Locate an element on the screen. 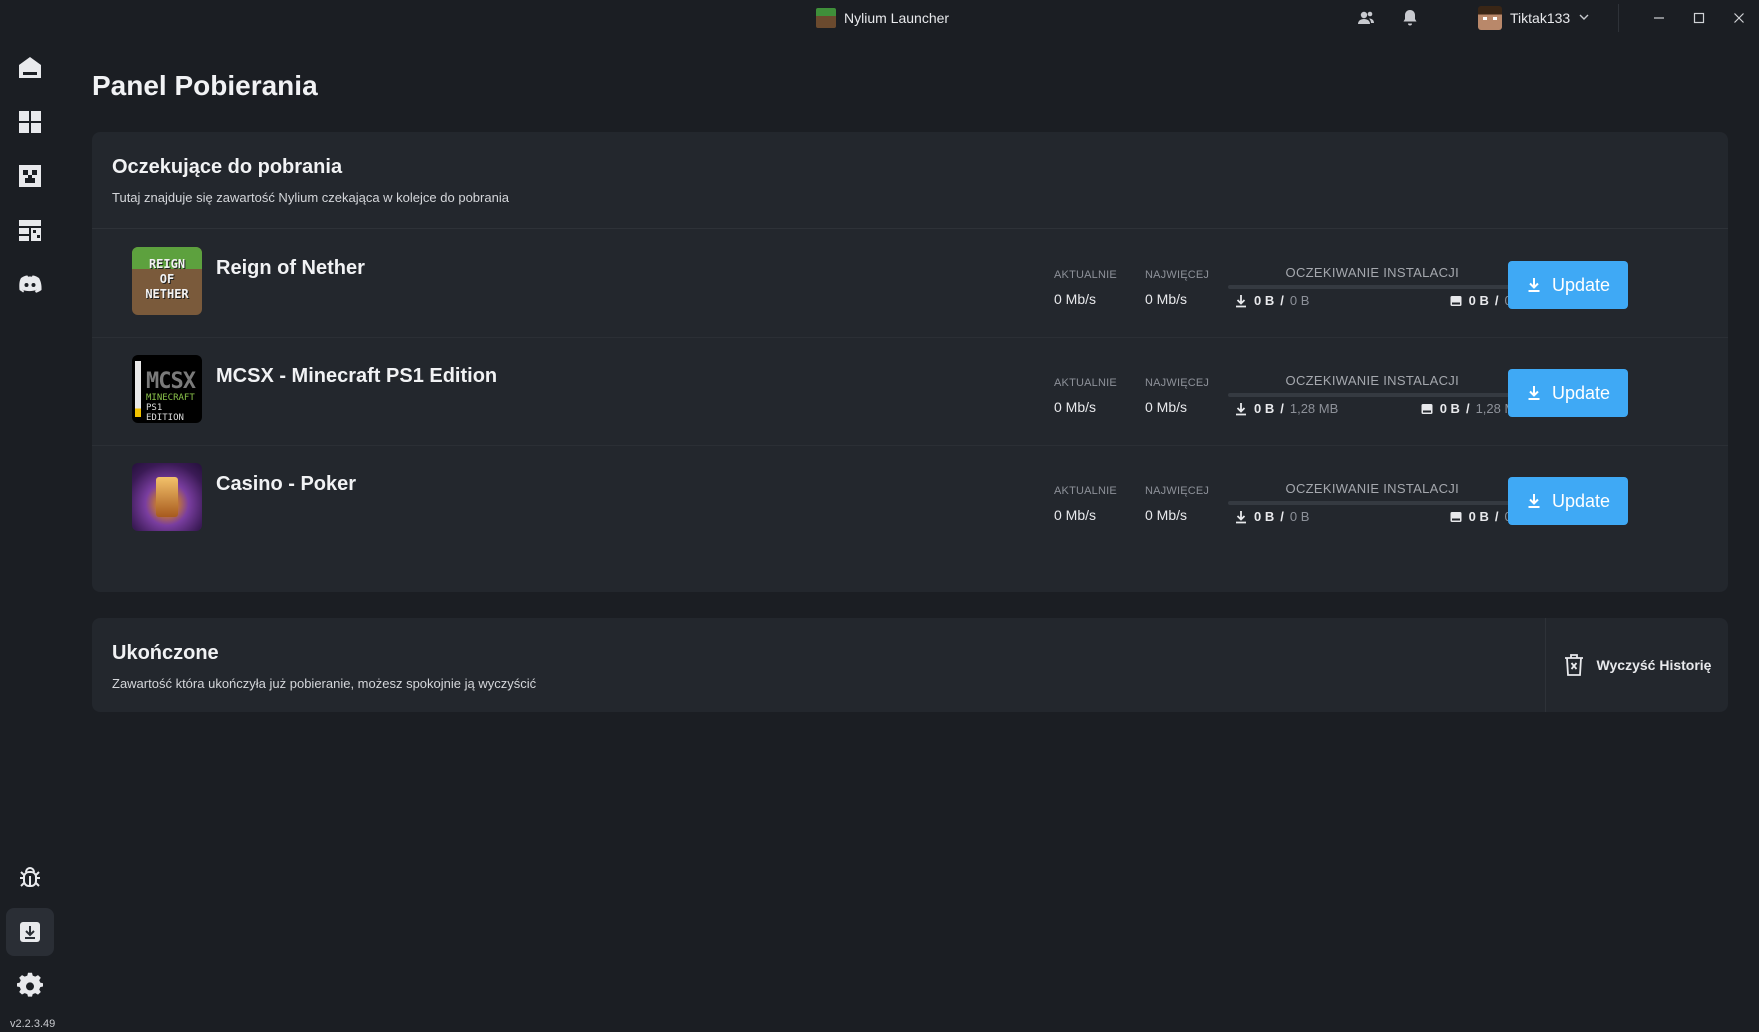 The image size is (1759, 1032). app-version: v2.2.3.49 is located at coordinates (33, 1024).